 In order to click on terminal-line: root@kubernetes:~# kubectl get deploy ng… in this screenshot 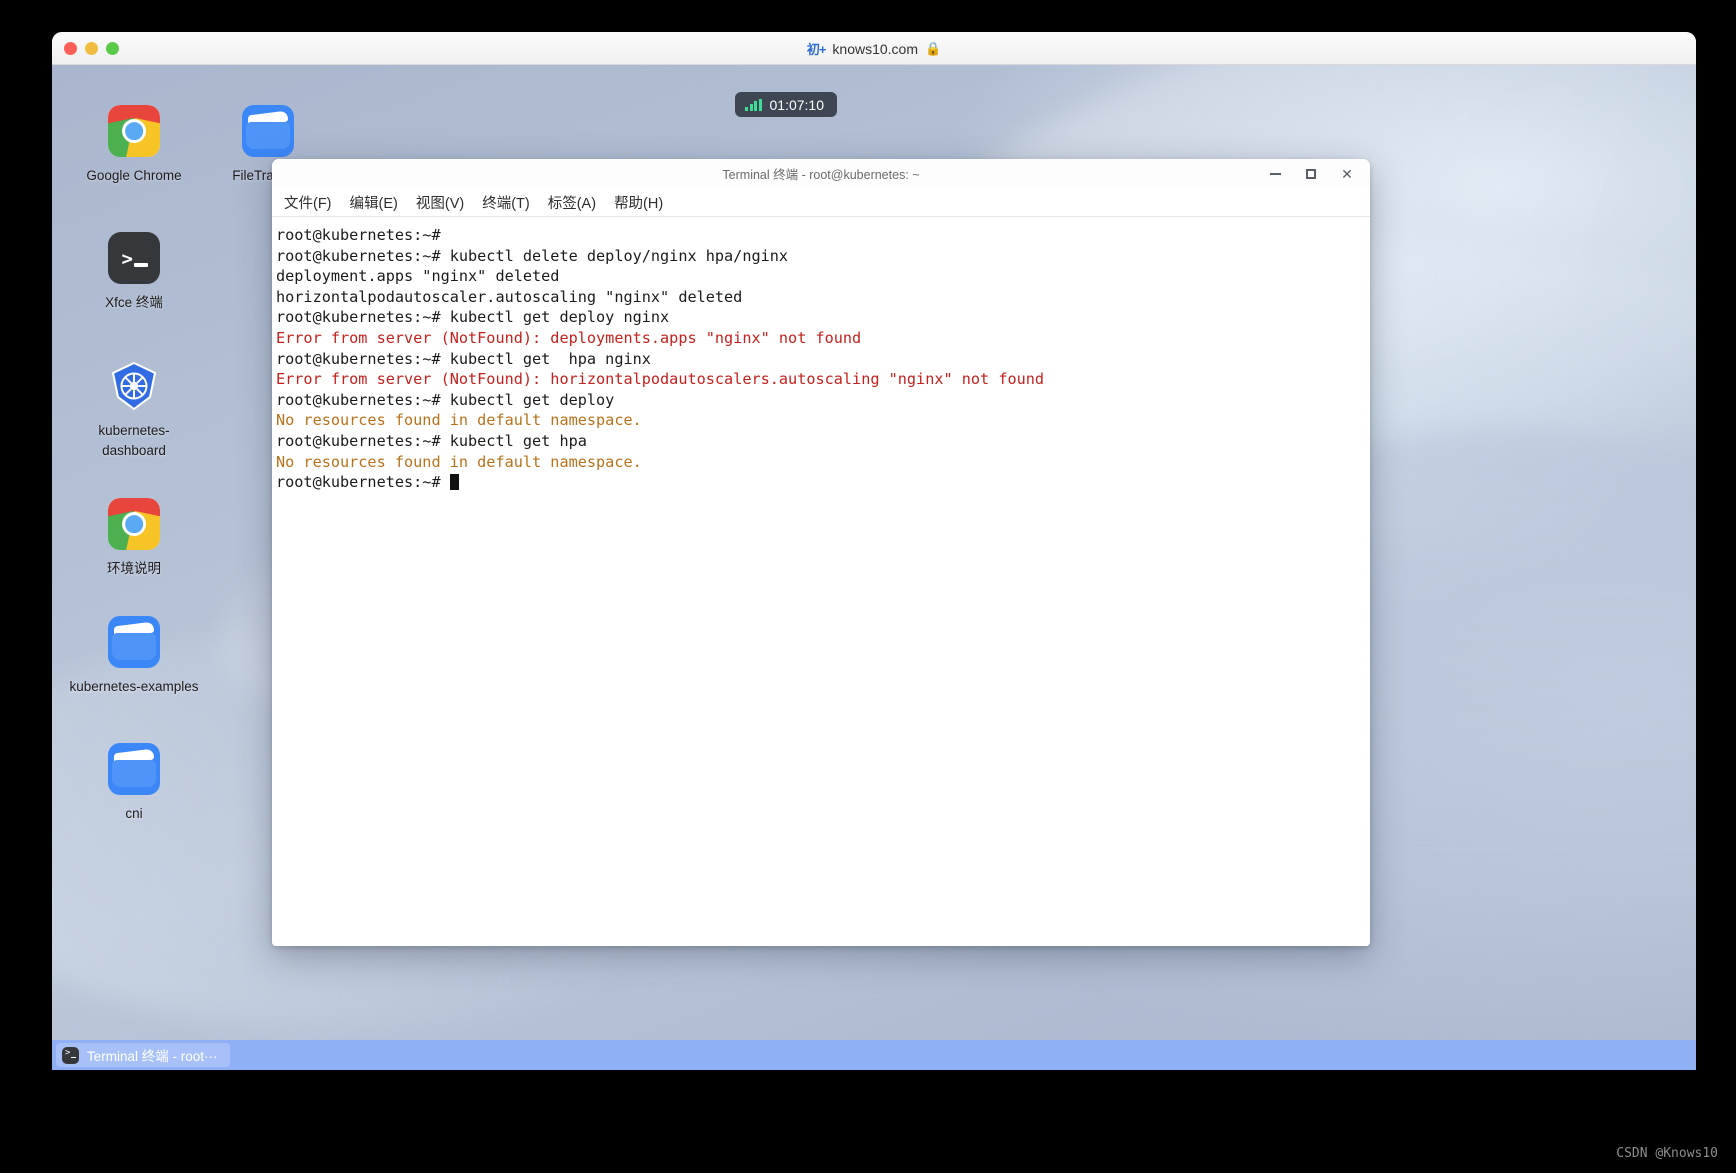, I will do `click(473, 317)`.